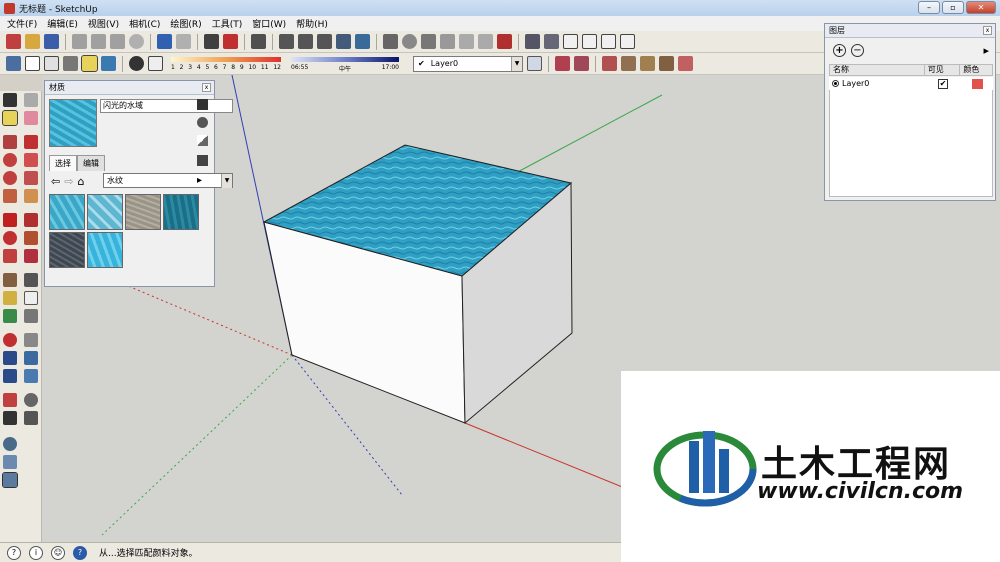 This screenshot has width=1000, height=562. I want to click on copy-icon, so click(98, 41).